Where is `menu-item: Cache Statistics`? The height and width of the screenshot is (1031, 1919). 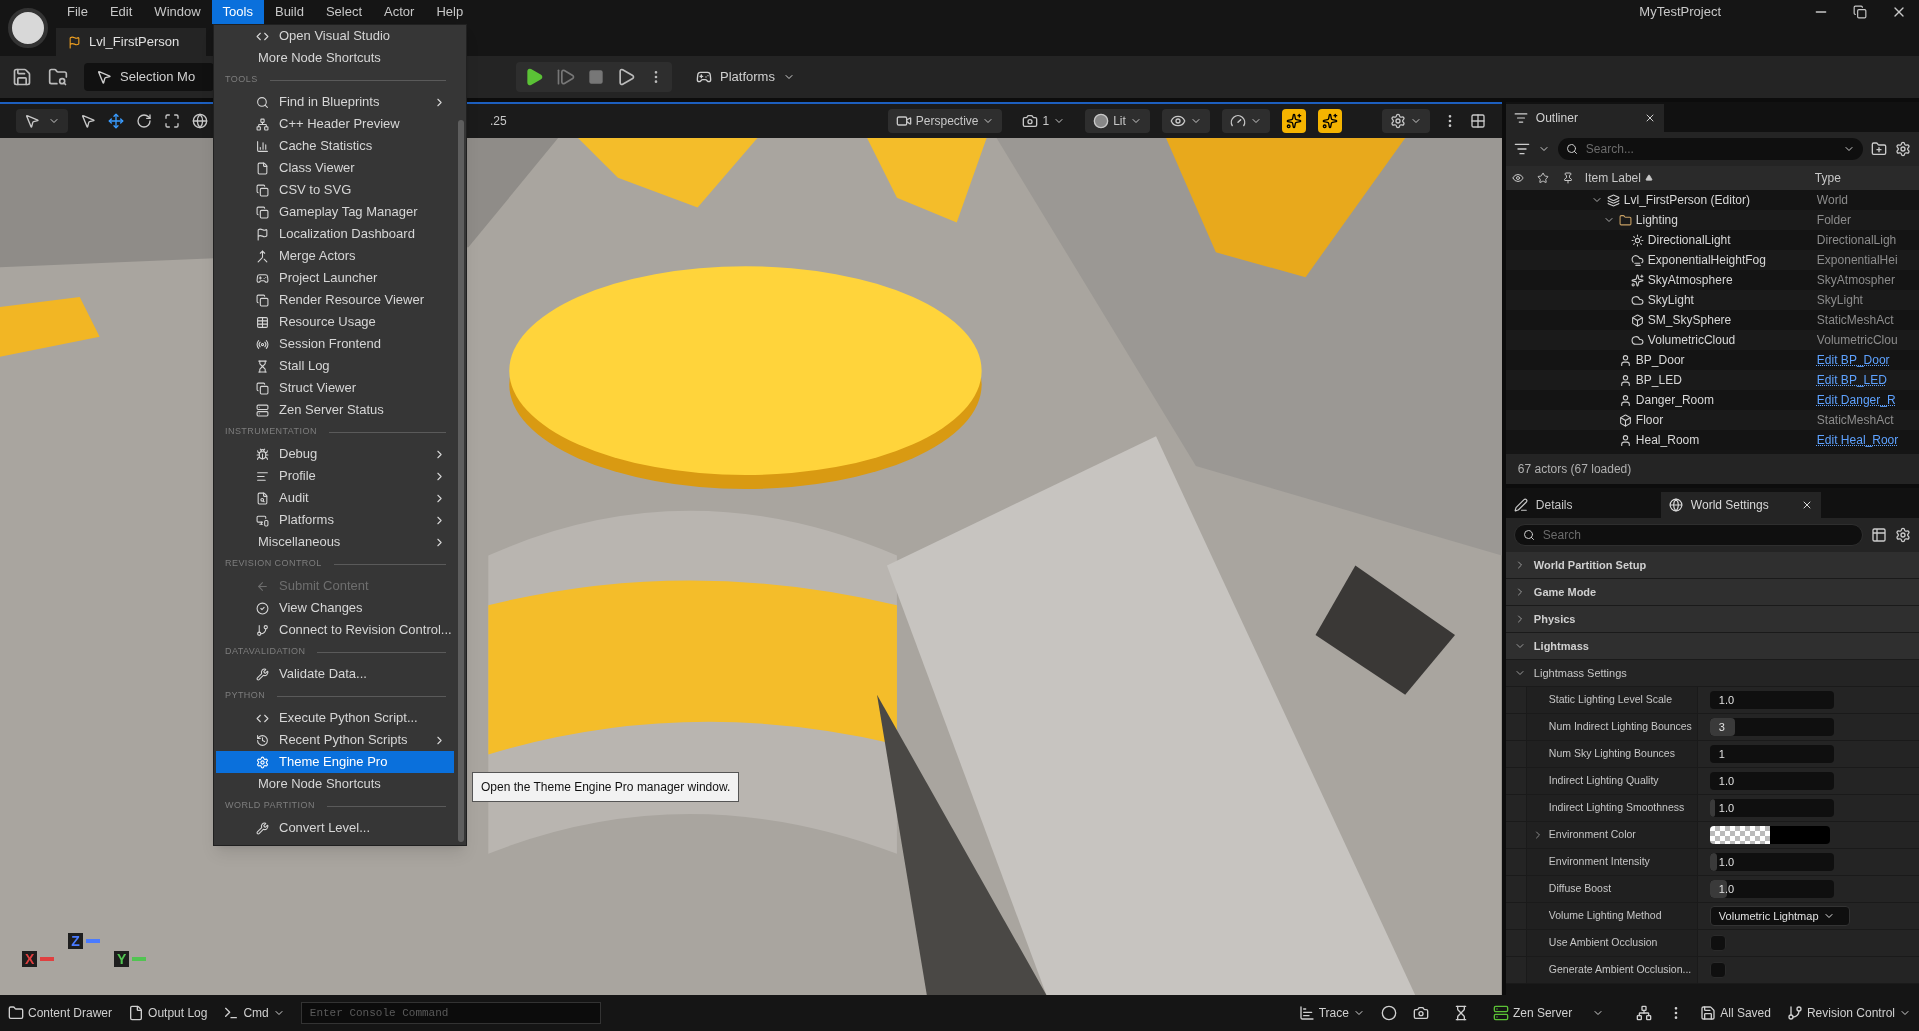 menu-item: Cache Statistics is located at coordinates (335, 146).